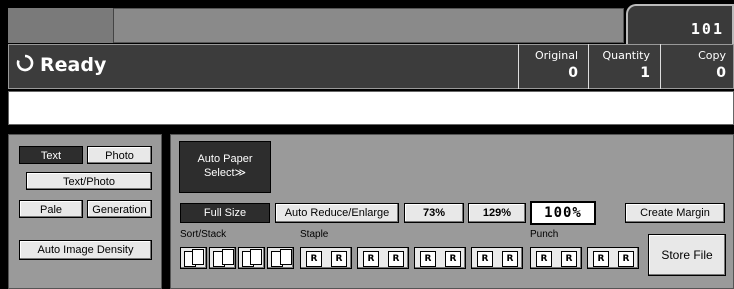  What do you see at coordinates (119, 155) in the screenshot?
I see `photo-mode-button: Photo` at bounding box center [119, 155].